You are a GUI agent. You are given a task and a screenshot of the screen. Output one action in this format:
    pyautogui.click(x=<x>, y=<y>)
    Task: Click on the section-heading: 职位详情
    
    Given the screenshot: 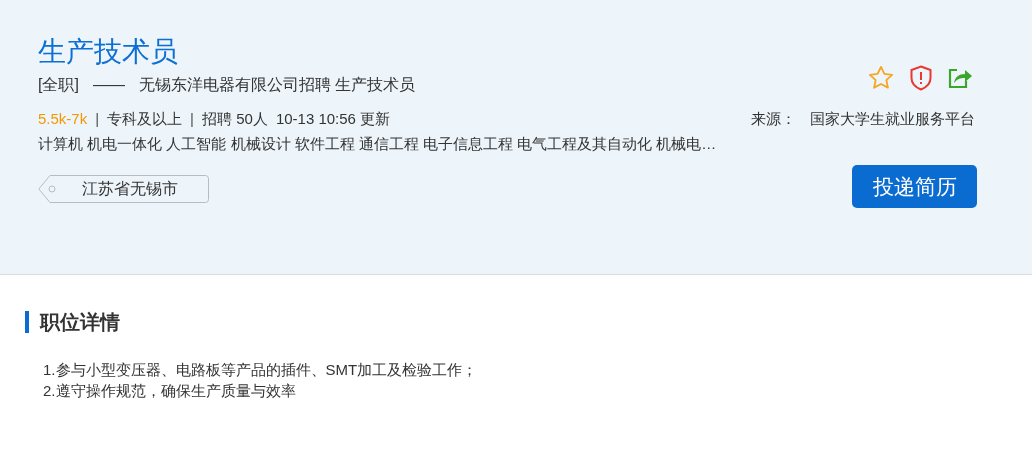 What is the action you would take?
    pyautogui.click(x=516, y=322)
    